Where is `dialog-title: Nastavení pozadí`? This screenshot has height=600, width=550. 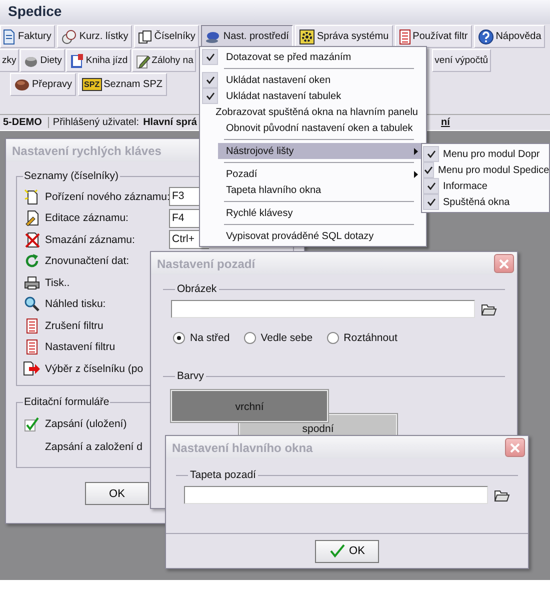 dialog-title: Nastavení pozadí is located at coordinates (206, 263).